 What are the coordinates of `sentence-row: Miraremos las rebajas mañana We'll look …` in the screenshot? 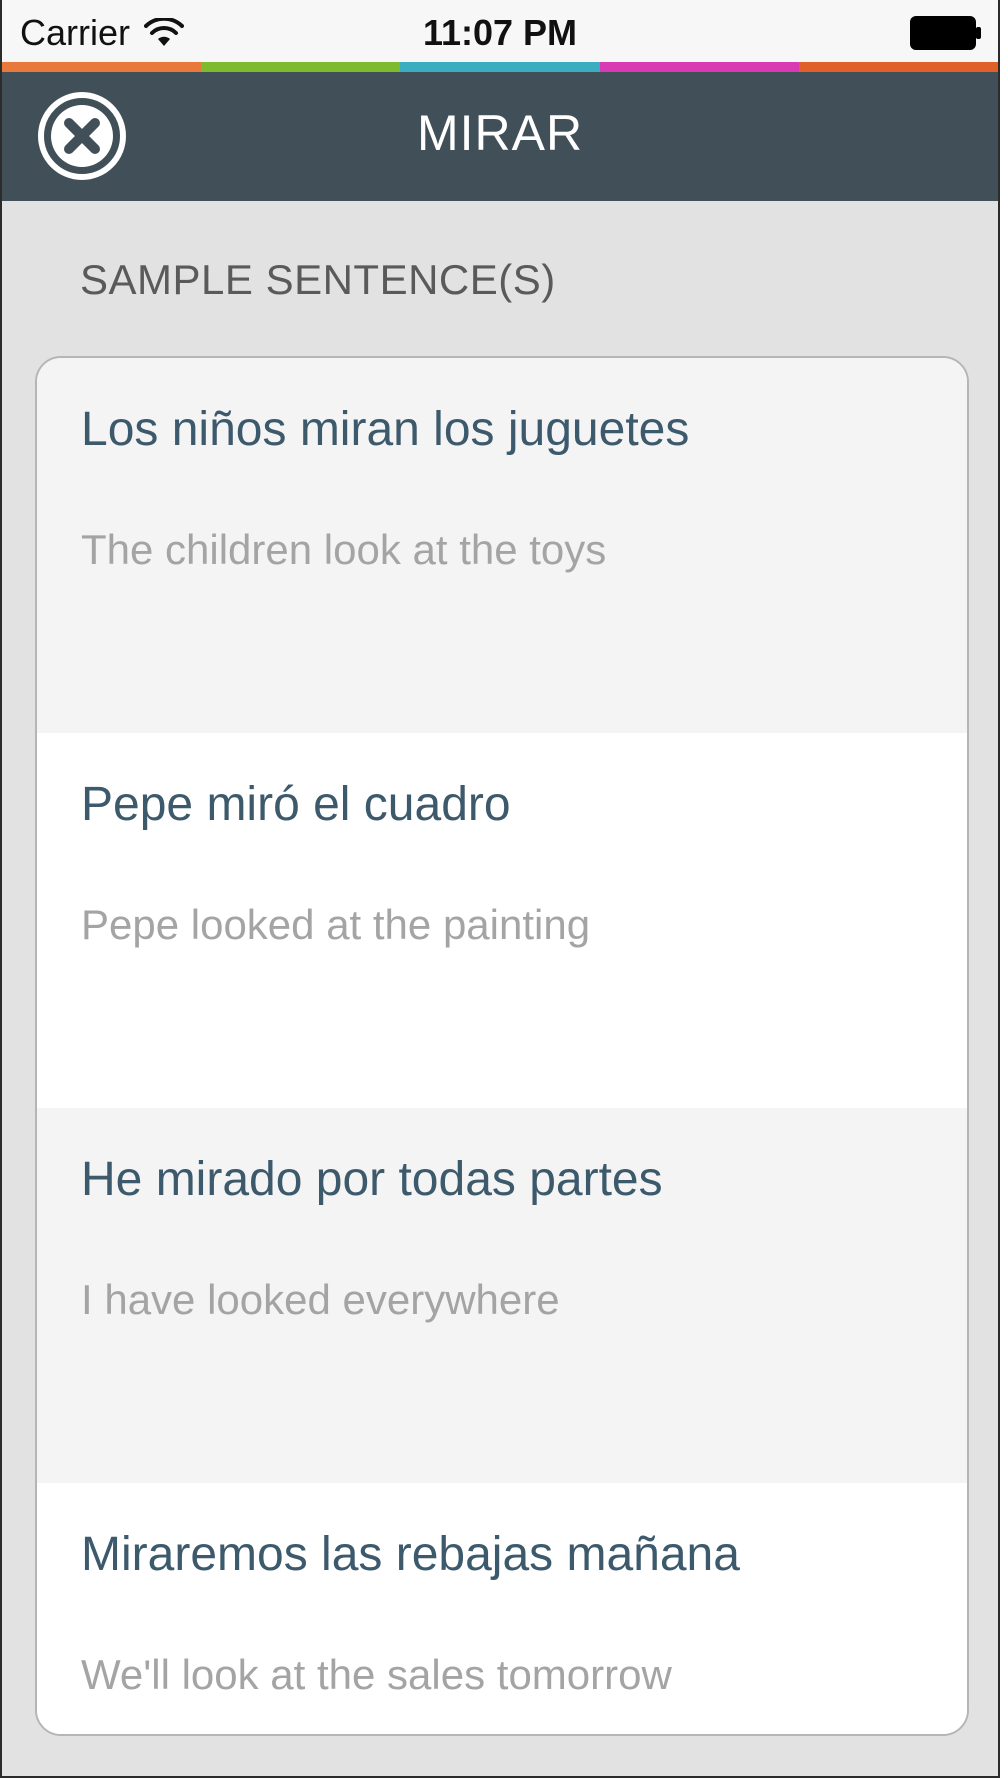 It's located at (502, 1608).